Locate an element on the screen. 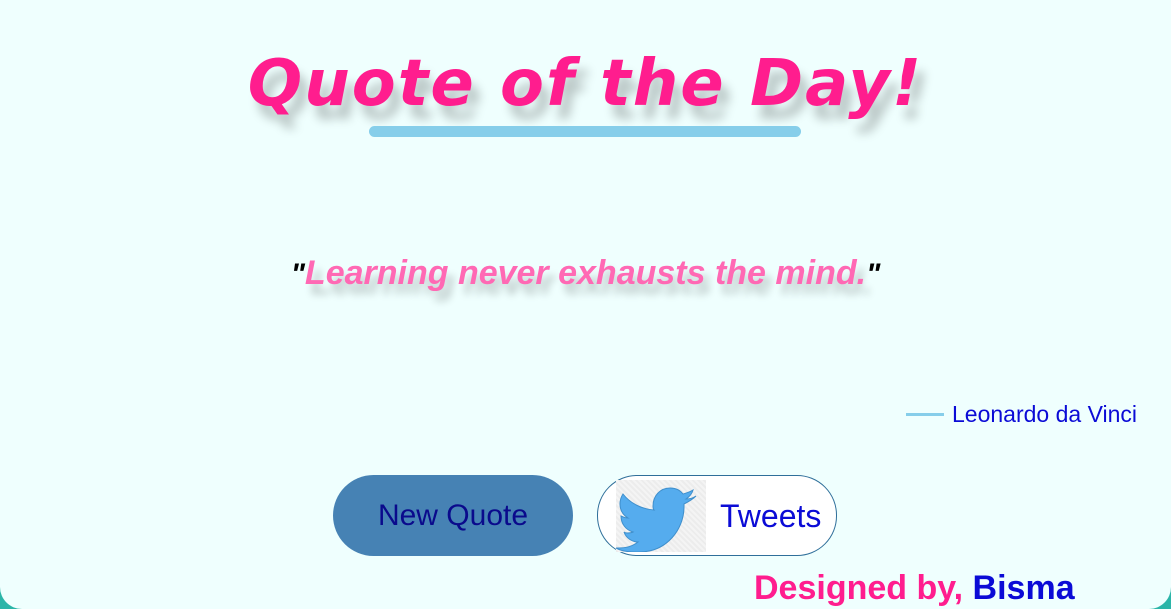 Image resolution: width=1171 pixels, height=609 pixels. quote-text: Learning never exhausts the mind. is located at coordinates (585, 273).